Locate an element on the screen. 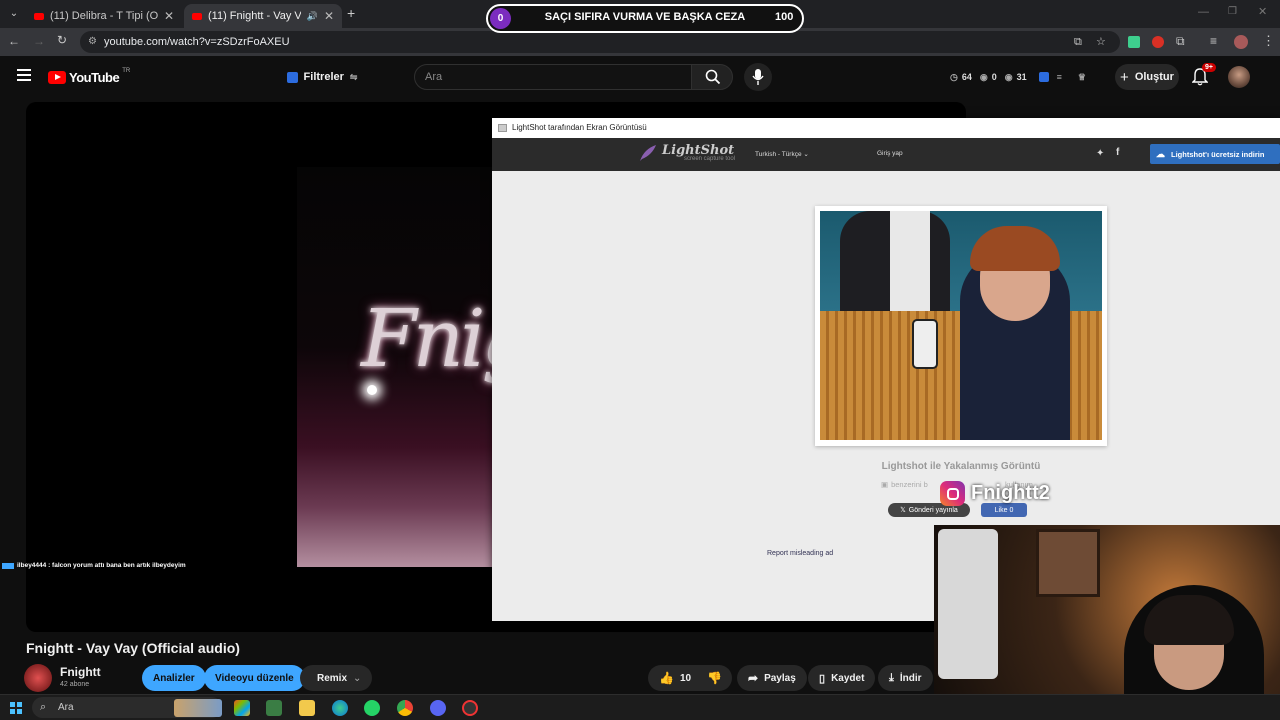 The image size is (1280, 720). camera-icon: ▣ is located at coordinates (885, 484).